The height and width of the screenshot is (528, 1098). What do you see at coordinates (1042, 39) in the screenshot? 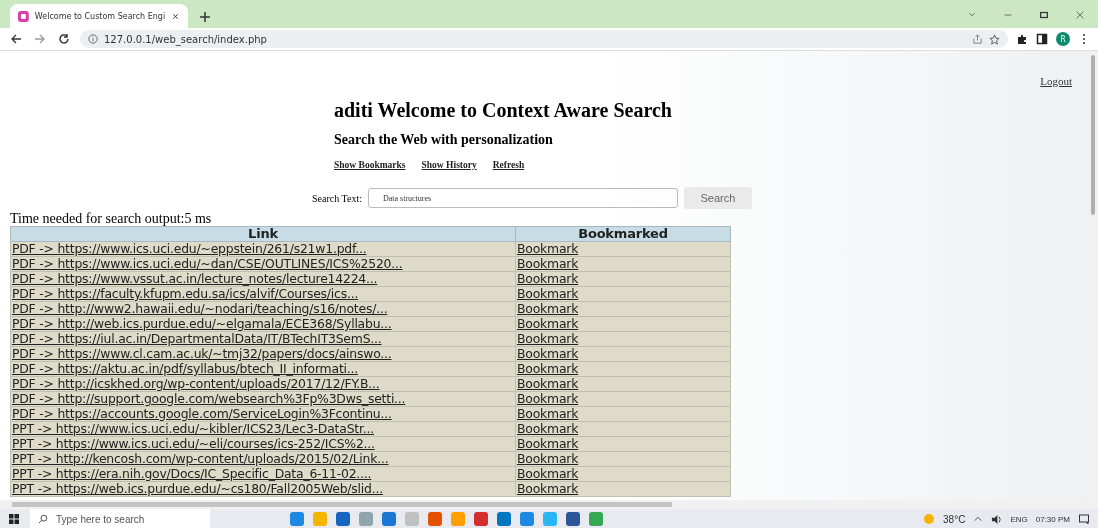
I see `sidebar-icon` at bounding box center [1042, 39].